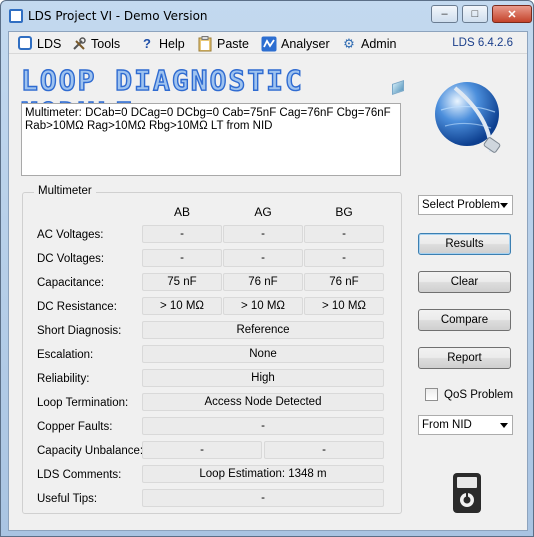 The width and height of the screenshot is (534, 537). What do you see at coordinates (263, 402) in the screenshot?
I see `loop-termination-value: Access Node Detected` at bounding box center [263, 402].